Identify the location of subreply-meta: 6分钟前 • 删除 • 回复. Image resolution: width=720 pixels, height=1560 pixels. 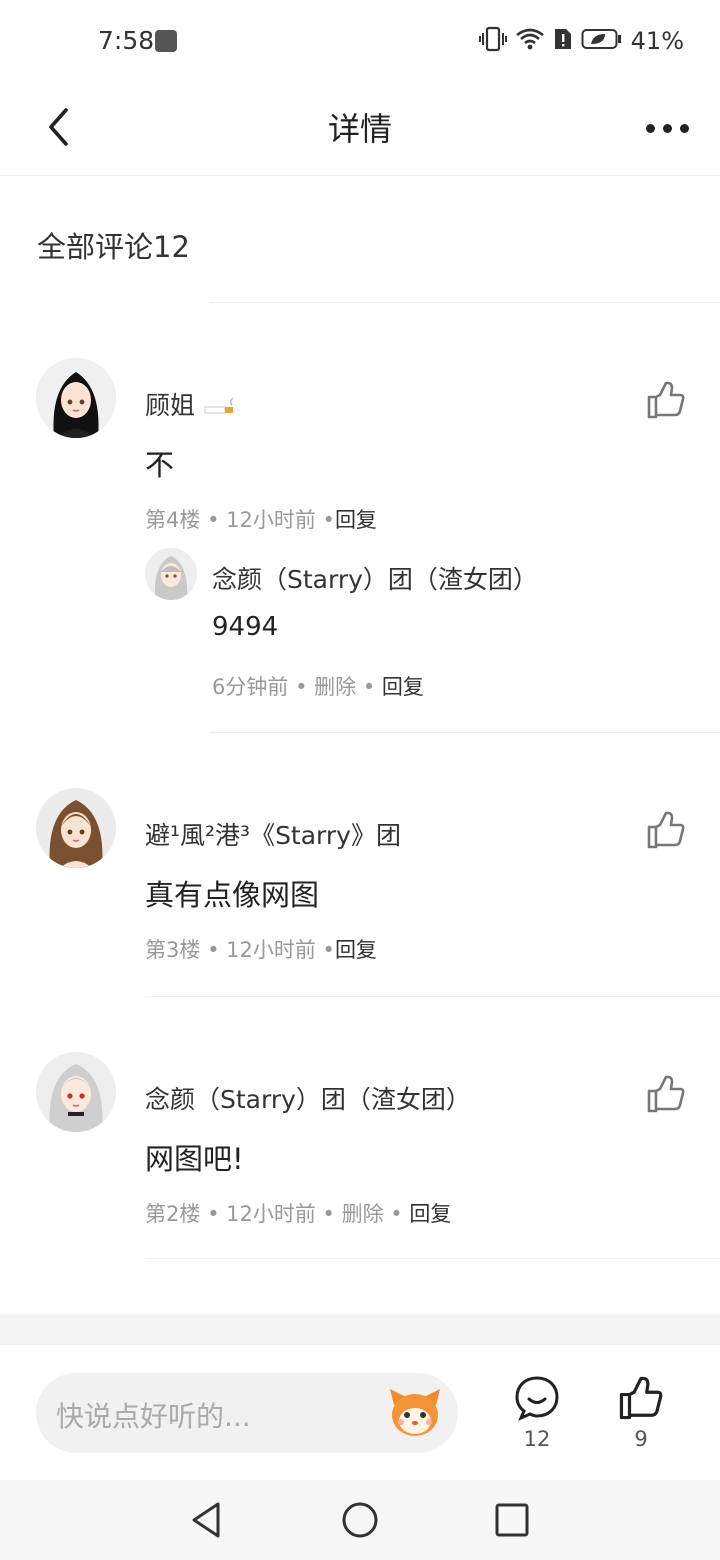
(318, 686).